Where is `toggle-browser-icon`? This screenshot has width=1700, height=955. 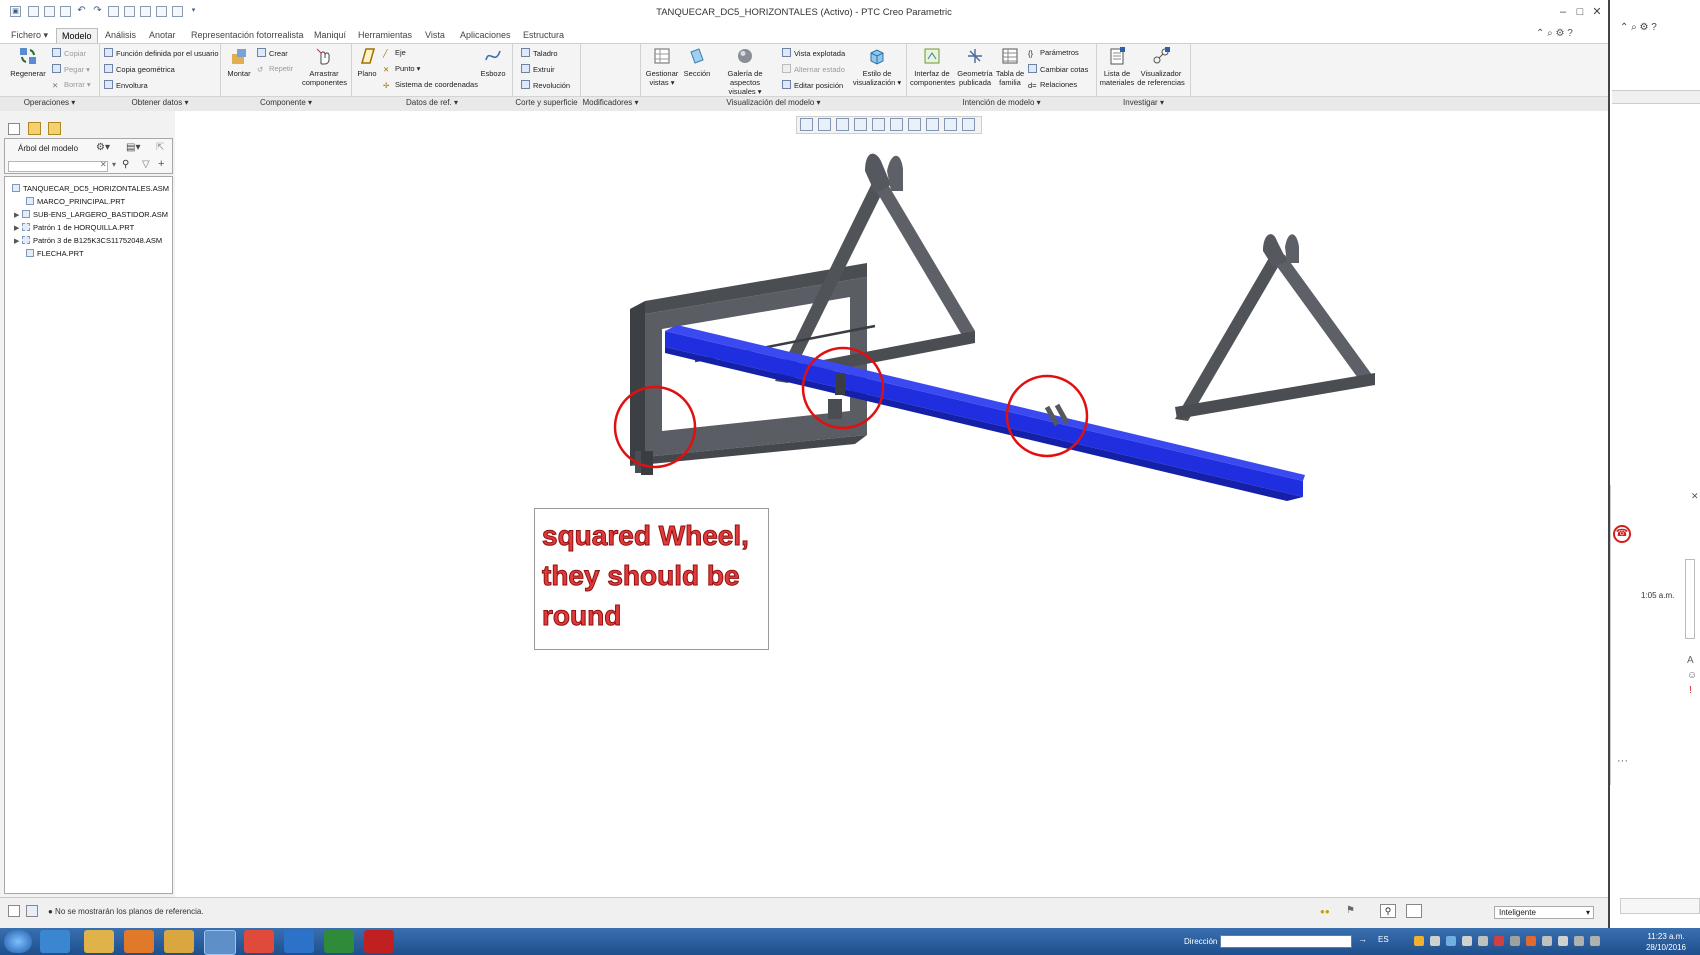 toggle-browser-icon is located at coordinates (32, 911).